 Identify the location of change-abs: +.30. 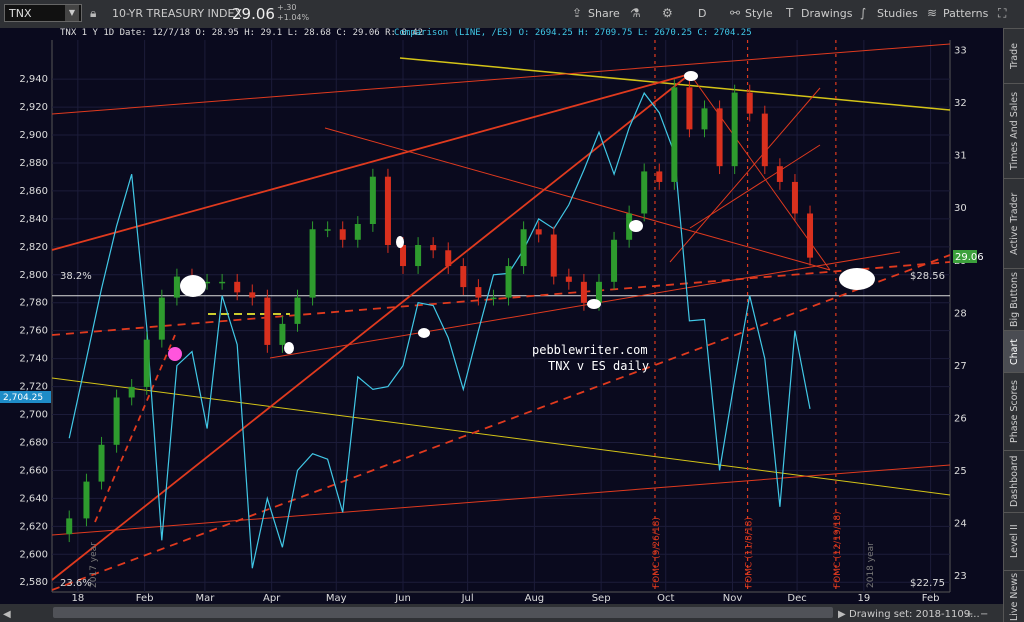
(287, 7).